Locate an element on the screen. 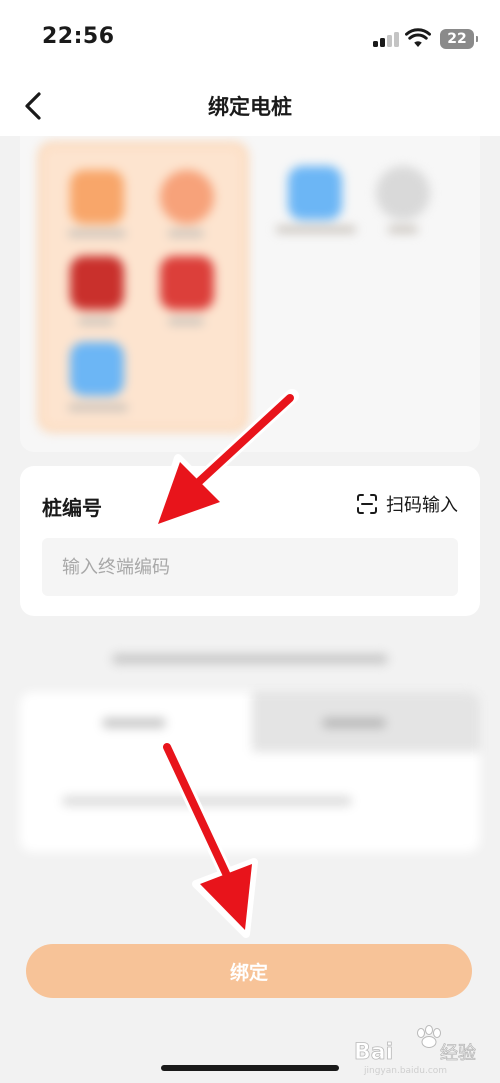  option-tabs is located at coordinates (250, 772).